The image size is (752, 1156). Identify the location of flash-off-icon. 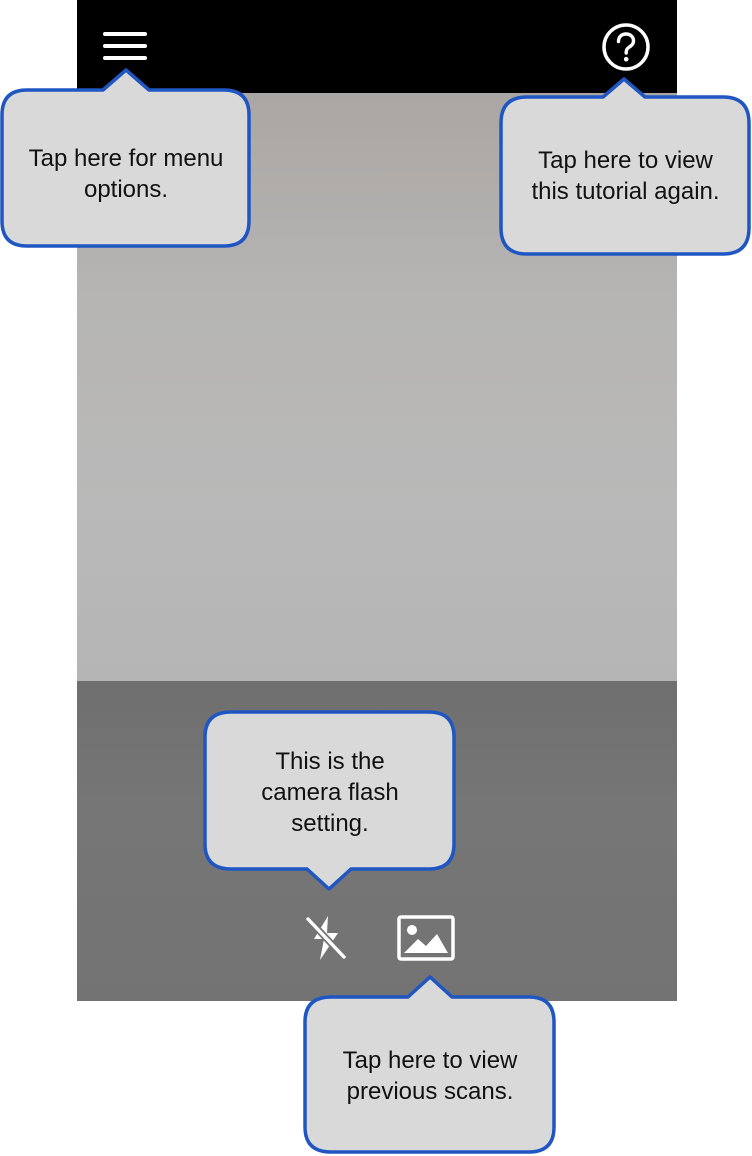
(326, 938).